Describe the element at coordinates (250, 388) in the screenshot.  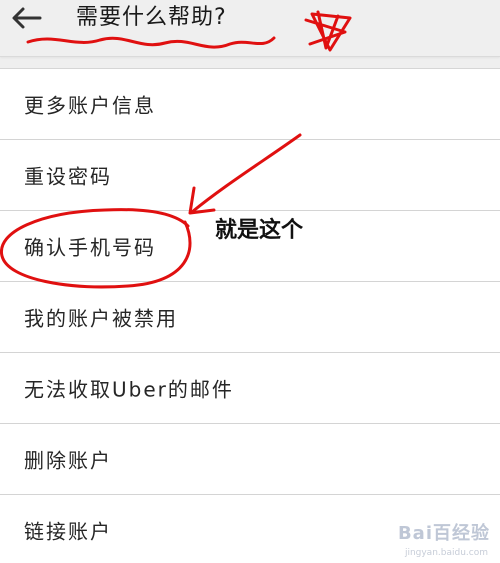
I see `list-item-uber-email: 无法收取Uber的邮件` at that location.